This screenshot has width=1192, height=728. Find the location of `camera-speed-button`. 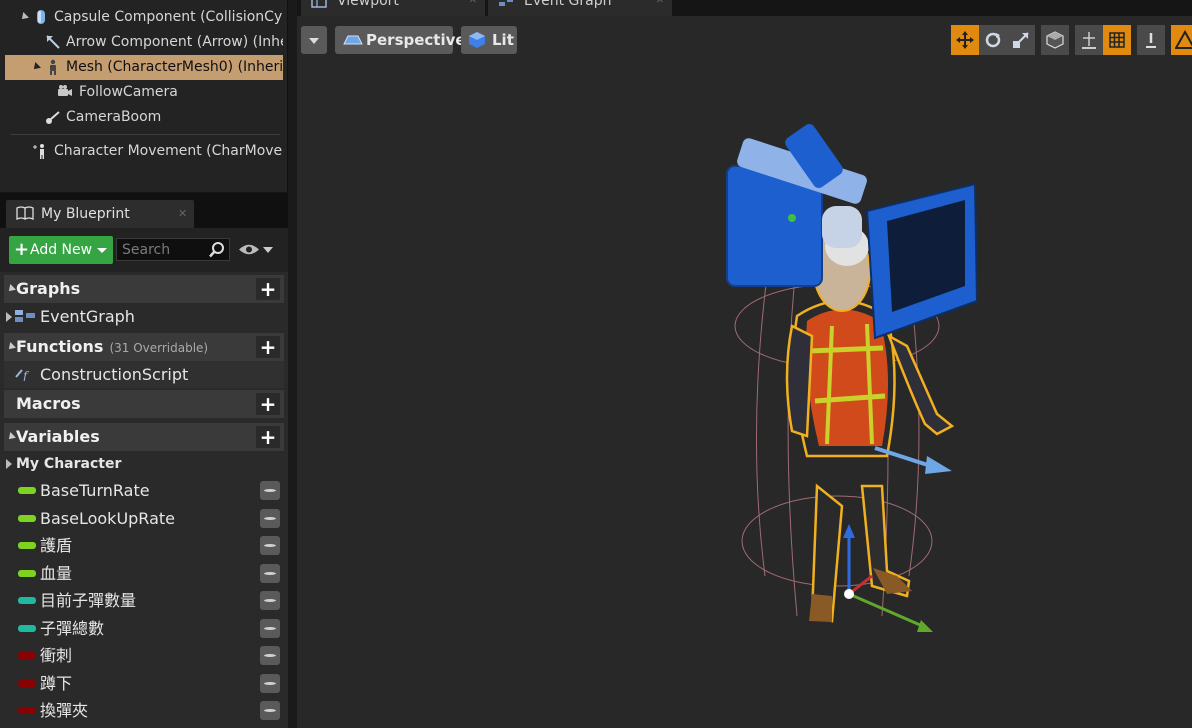

camera-speed-button is located at coordinates (1181, 40).